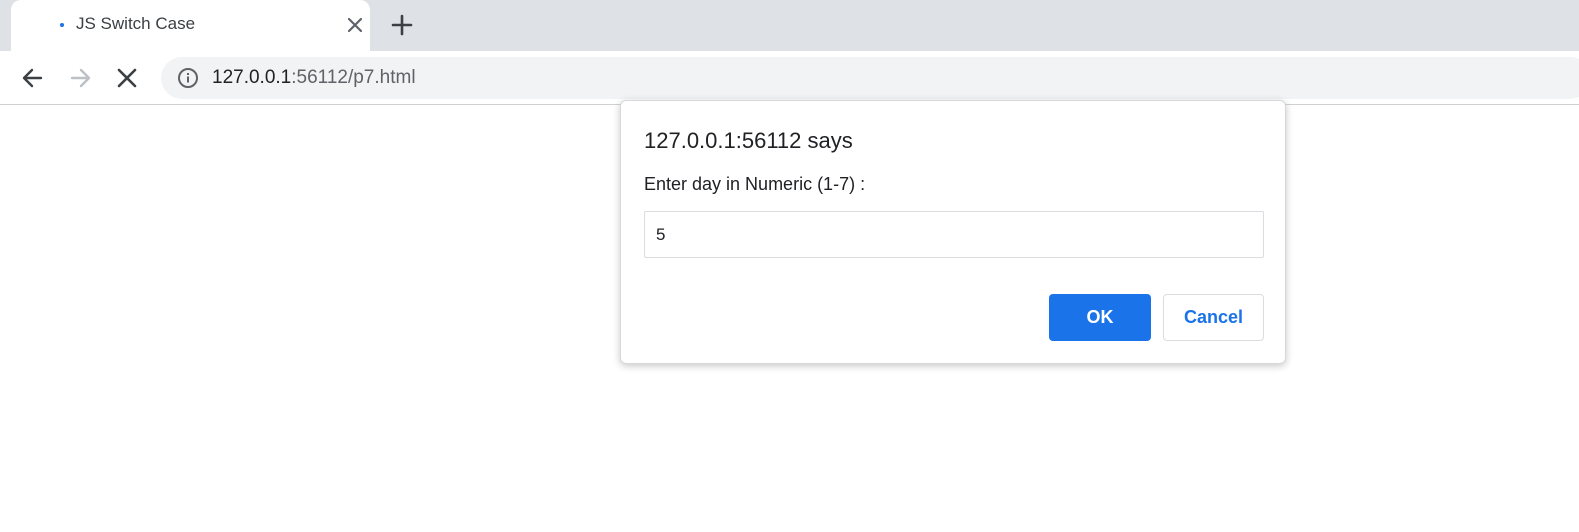 The image size is (1579, 532). I want to click on info-circle-icon, so click(188, 78).